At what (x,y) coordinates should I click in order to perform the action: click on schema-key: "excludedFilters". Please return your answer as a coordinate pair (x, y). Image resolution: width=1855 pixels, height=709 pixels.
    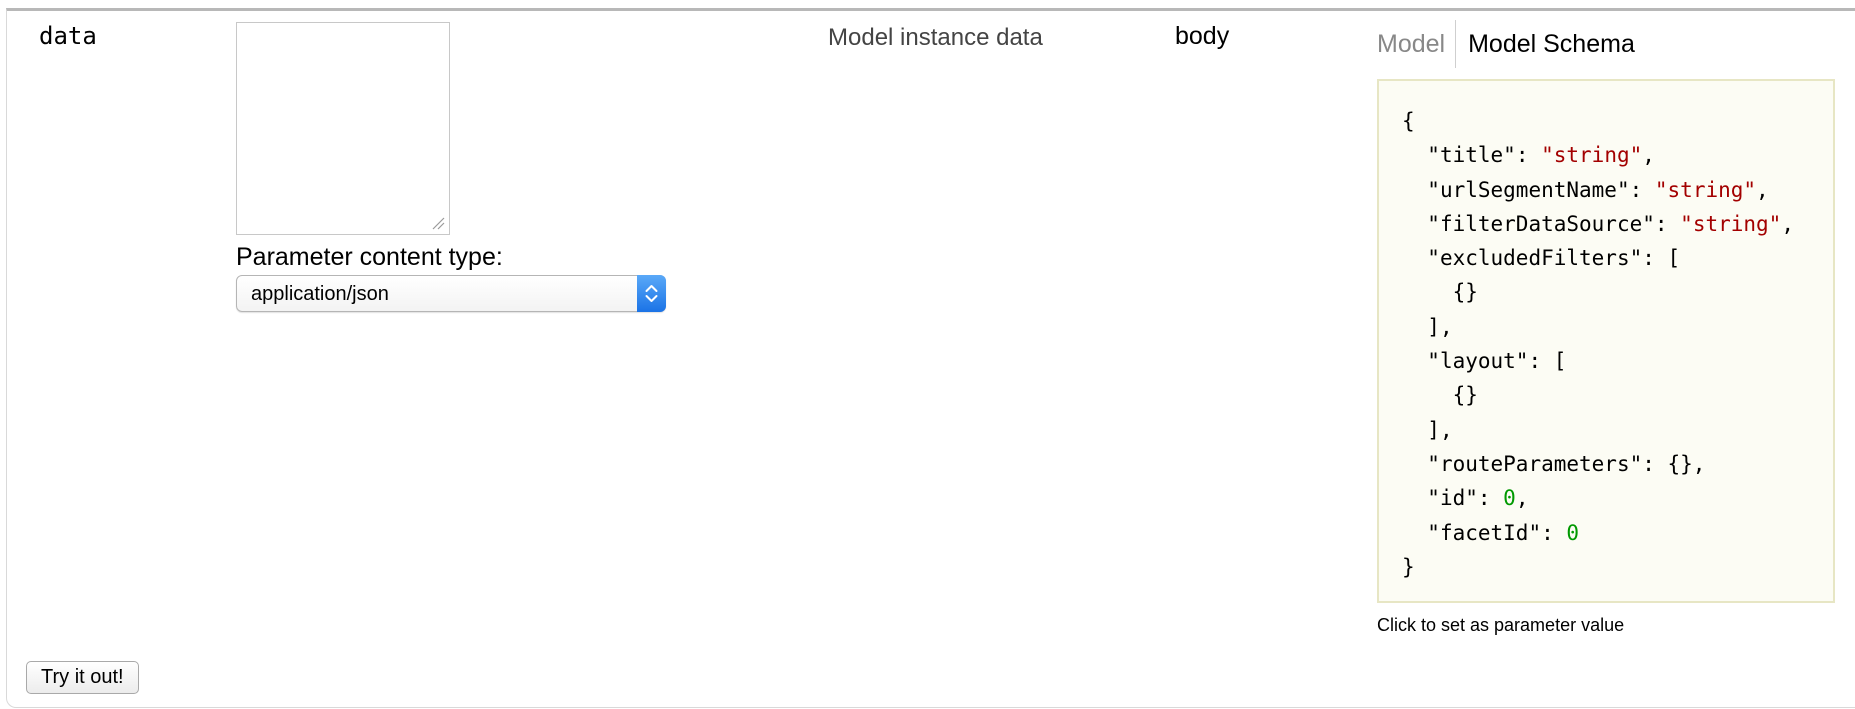
    Looking at the image, I should click on (1535, 258).